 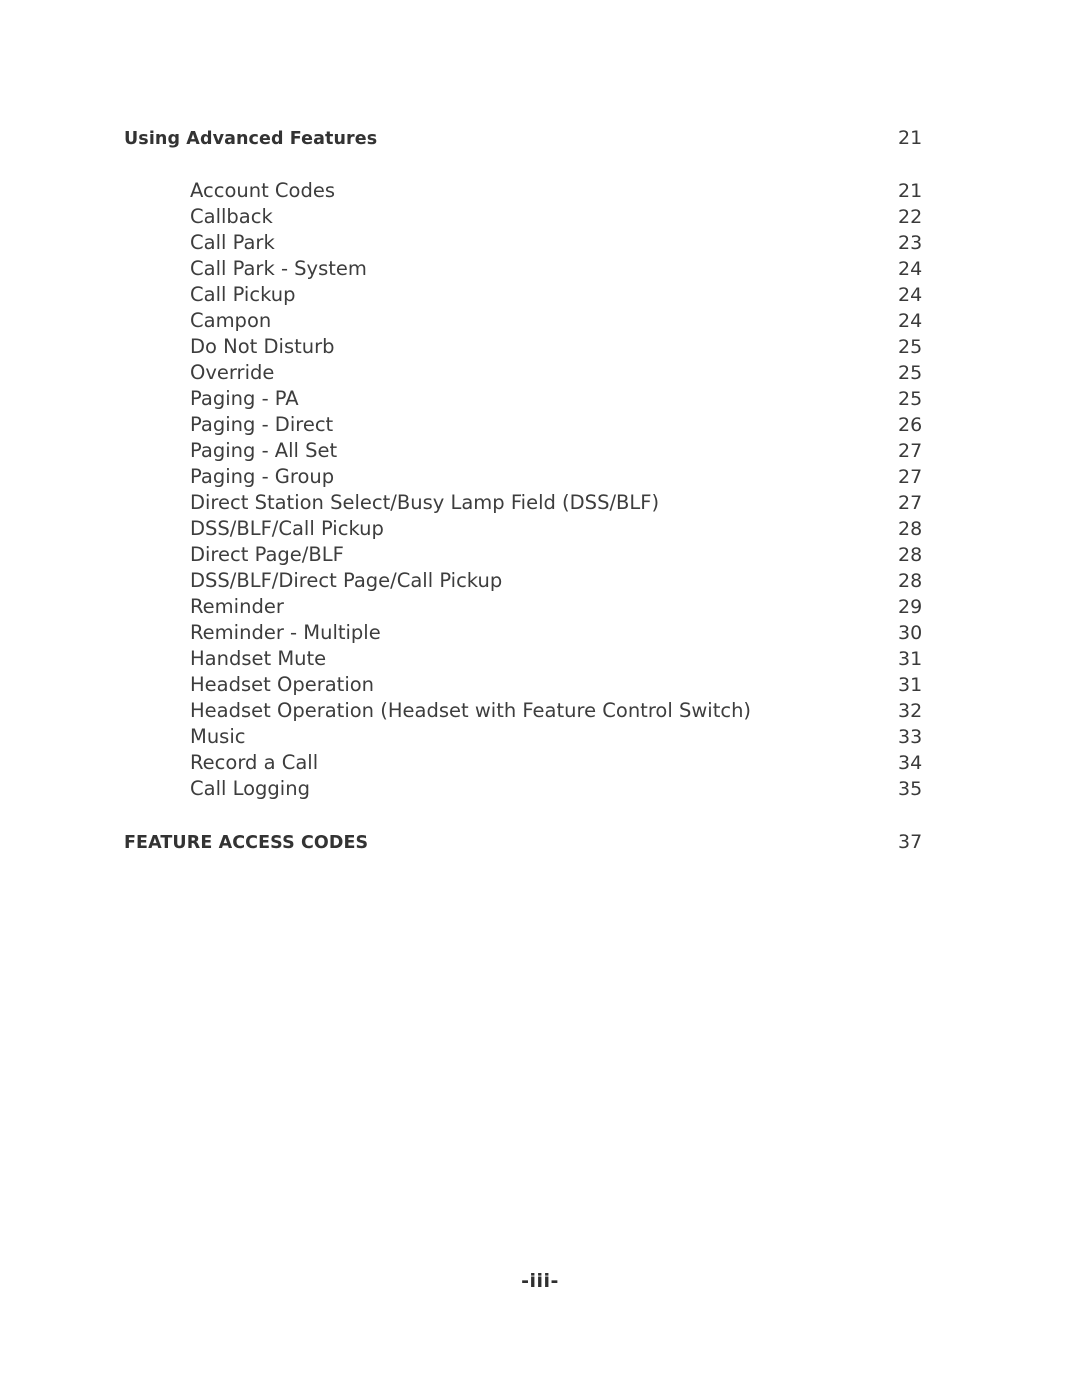 I want to click on toc-entry-row: DSS/BLF/Call Pickup 28, so click(x=573, y=529).